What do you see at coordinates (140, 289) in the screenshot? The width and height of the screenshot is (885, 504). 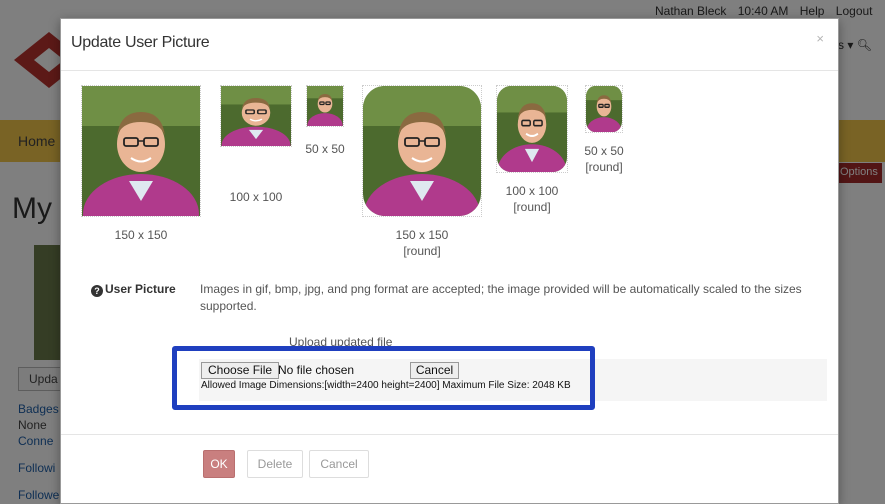 I see `user-picture-label-text: User Picture` at bounding box center [140, 289].